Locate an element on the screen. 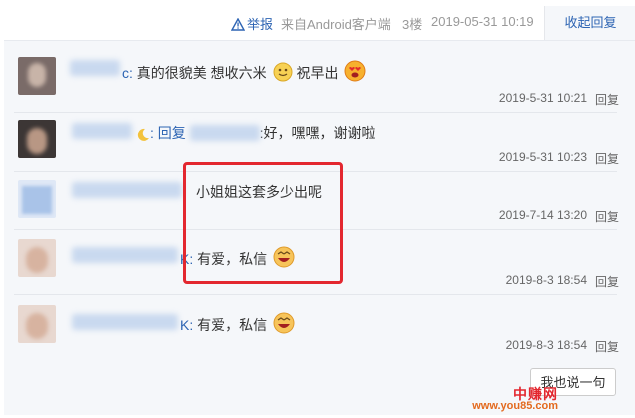 The image size is (635, 418). report-link: 举报 is located at coordinates (252, 23).